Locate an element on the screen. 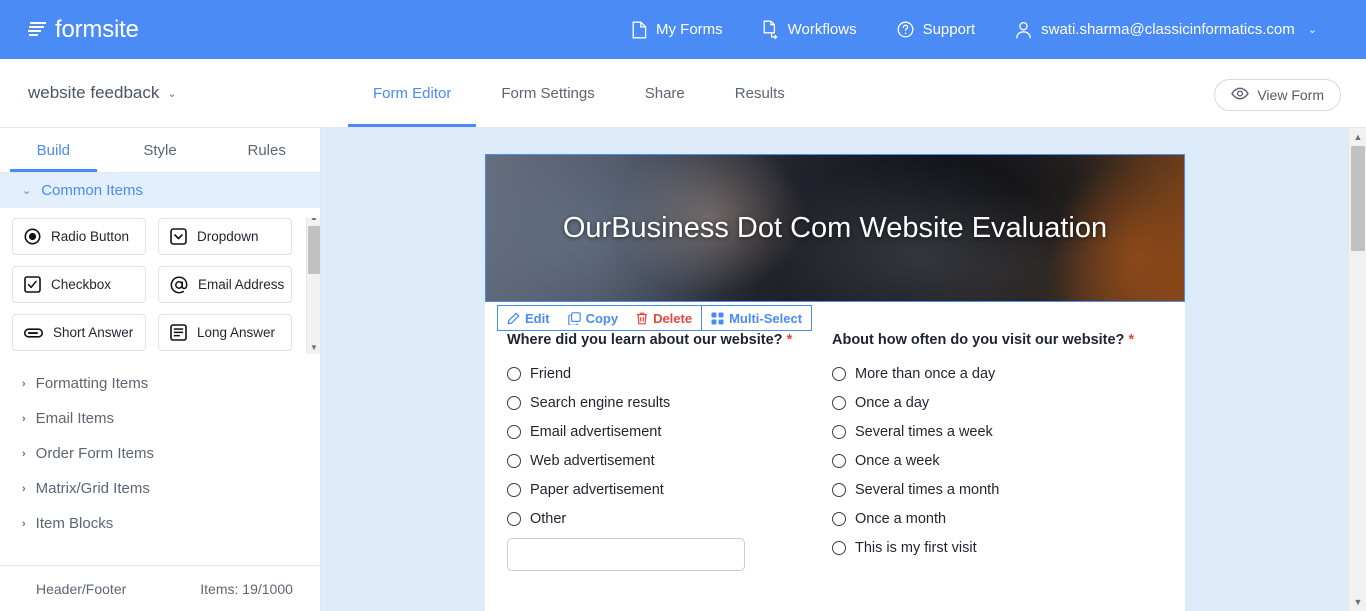  option-row: Web advertisement is located at coordinates (669, 460).